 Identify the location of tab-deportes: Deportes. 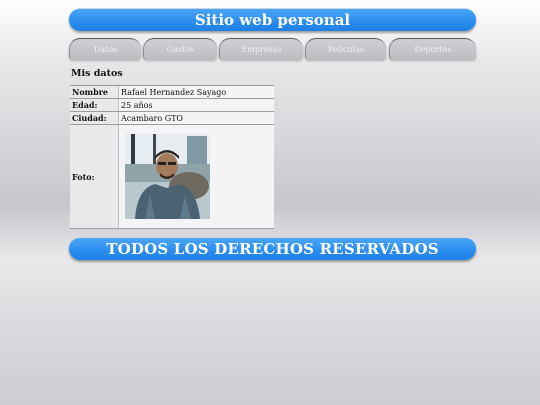
(432, 49).